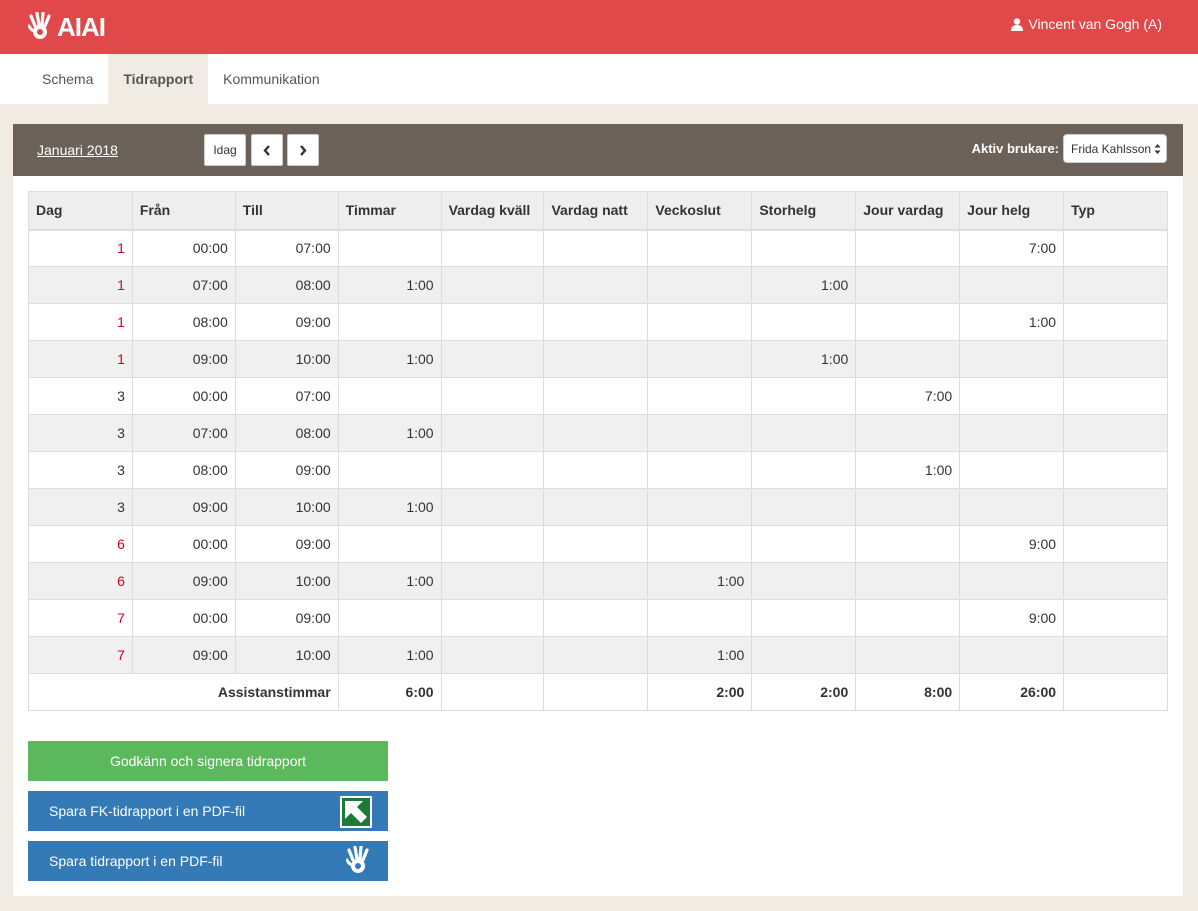 Image resolution: width=1198 pixels, height=911 pixels. I want to click on save-fk-pdf-button: Spara FK-tidrapport i en PDF-fil, so click(208, 811).